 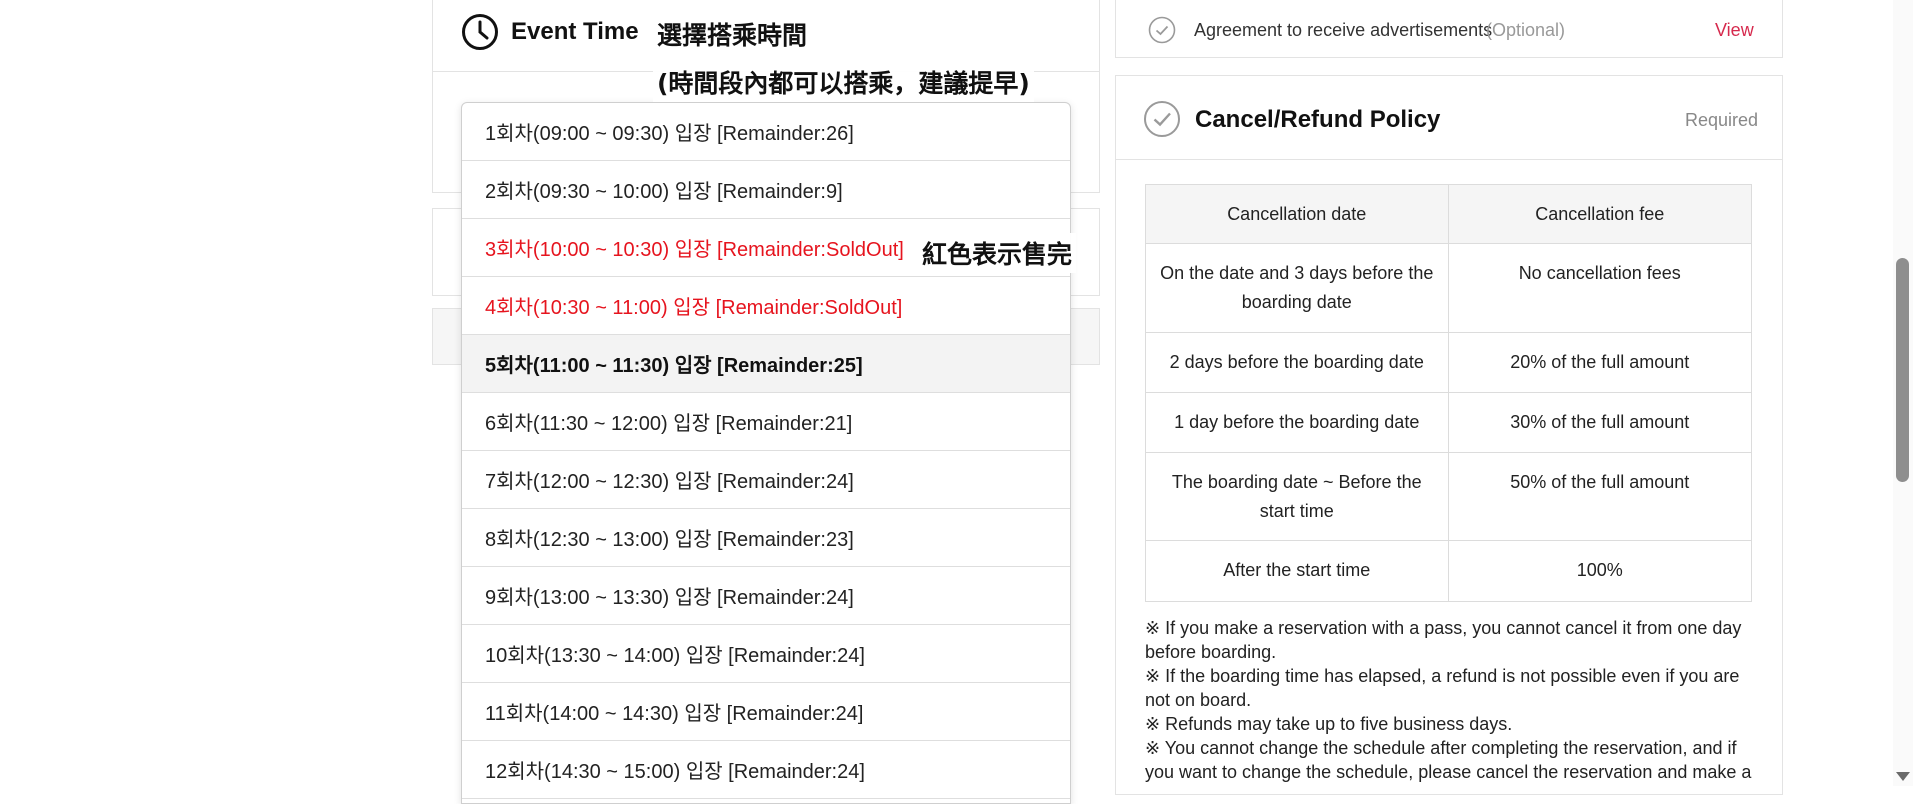 I want to click on time-slot-option: 8회차(12:30 ~ 13:00) 입장 [Remainder:23], so click(x=766, y=538).